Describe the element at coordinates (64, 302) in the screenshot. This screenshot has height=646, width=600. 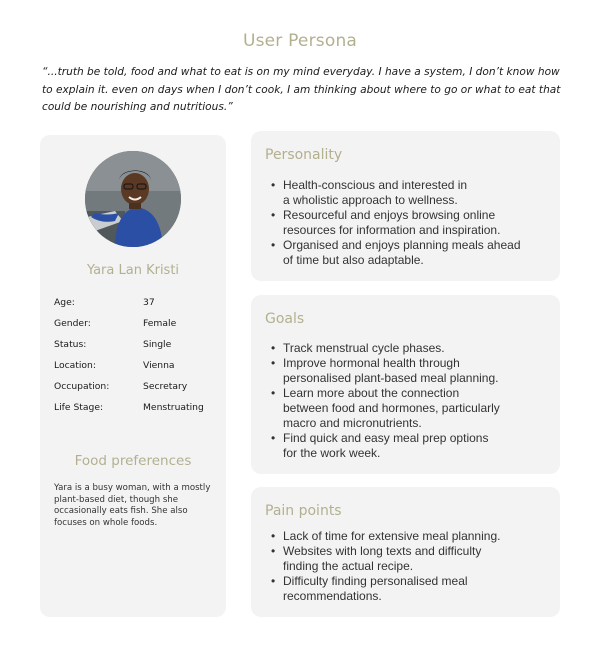
I see `detail-label: Age:` at that location.